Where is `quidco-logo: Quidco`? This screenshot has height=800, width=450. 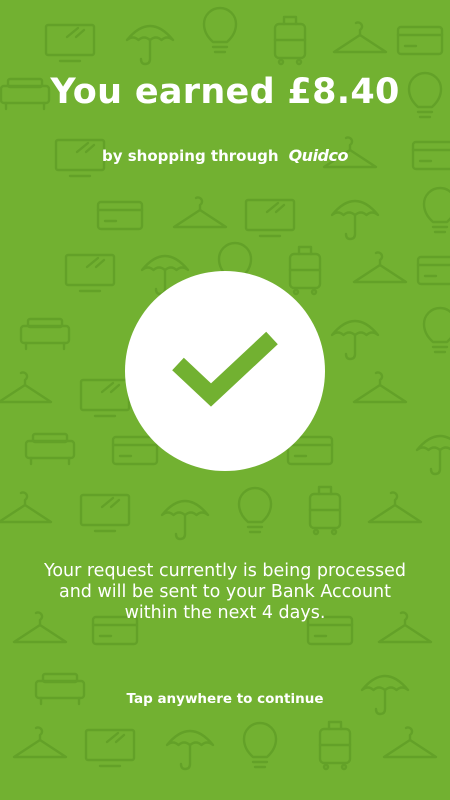 quidco-logo: Quidco is located at coordinates (318, 155).